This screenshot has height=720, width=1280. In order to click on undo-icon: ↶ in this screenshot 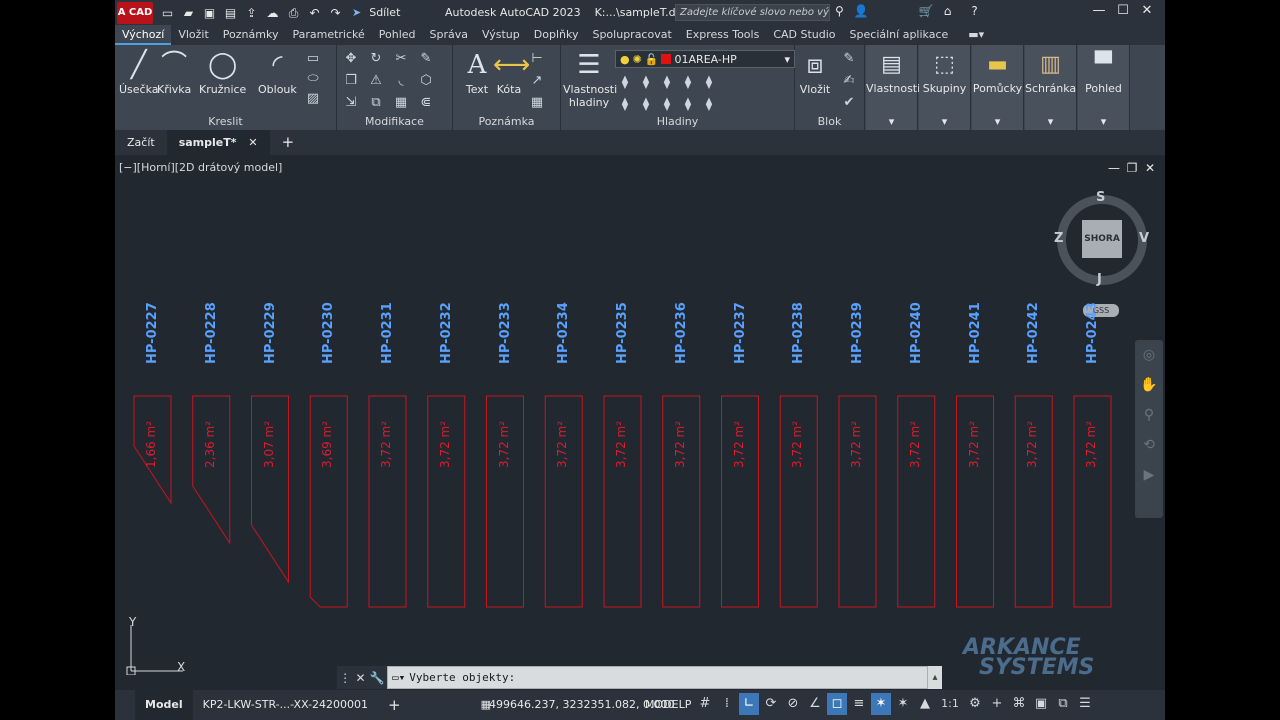, I will do `click(314, 13)`.